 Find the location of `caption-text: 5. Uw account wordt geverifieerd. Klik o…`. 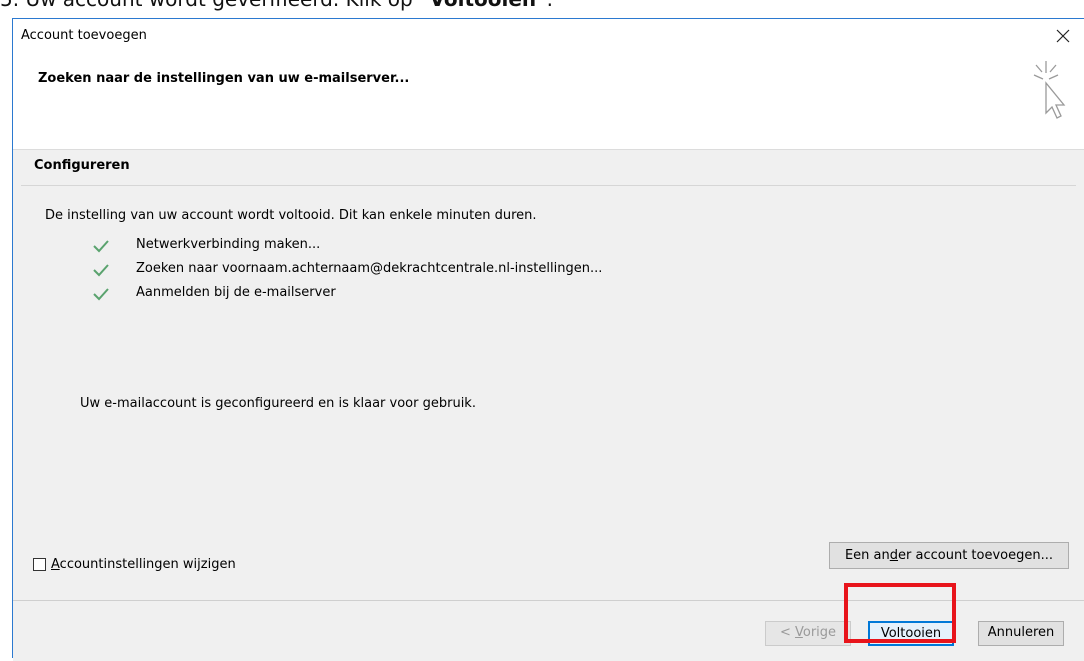

caption-text: 5. Uw account wordt geverifieerd. Klik o… is located at coordinates (209, 5).